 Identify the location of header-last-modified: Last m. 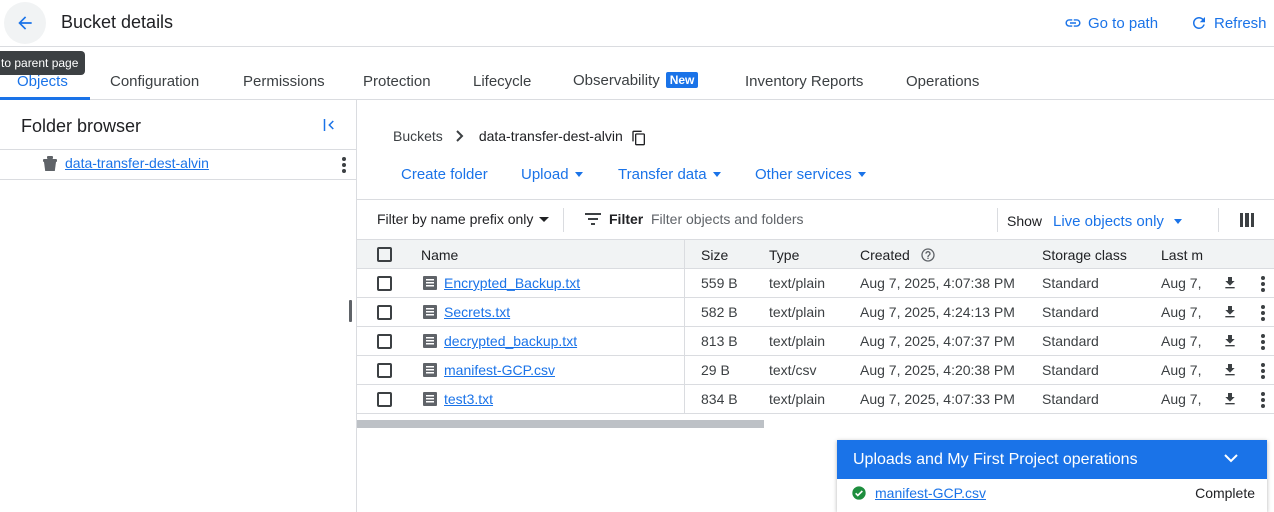
(1182, 255).